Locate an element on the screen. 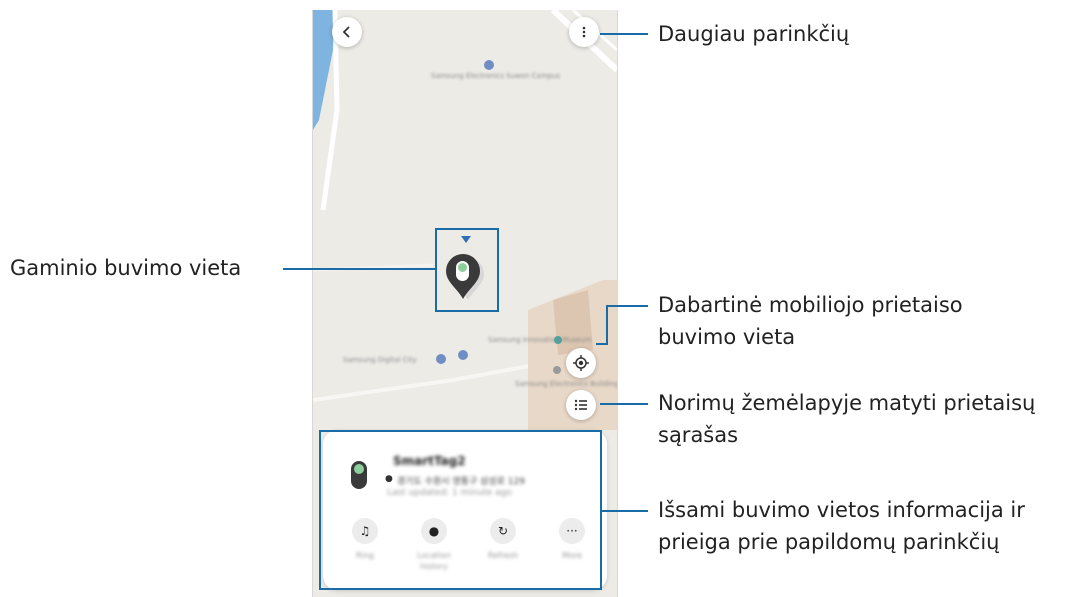 This screenshot has width=1090, height=597. device-list-button is located at coordinates (581, 405).